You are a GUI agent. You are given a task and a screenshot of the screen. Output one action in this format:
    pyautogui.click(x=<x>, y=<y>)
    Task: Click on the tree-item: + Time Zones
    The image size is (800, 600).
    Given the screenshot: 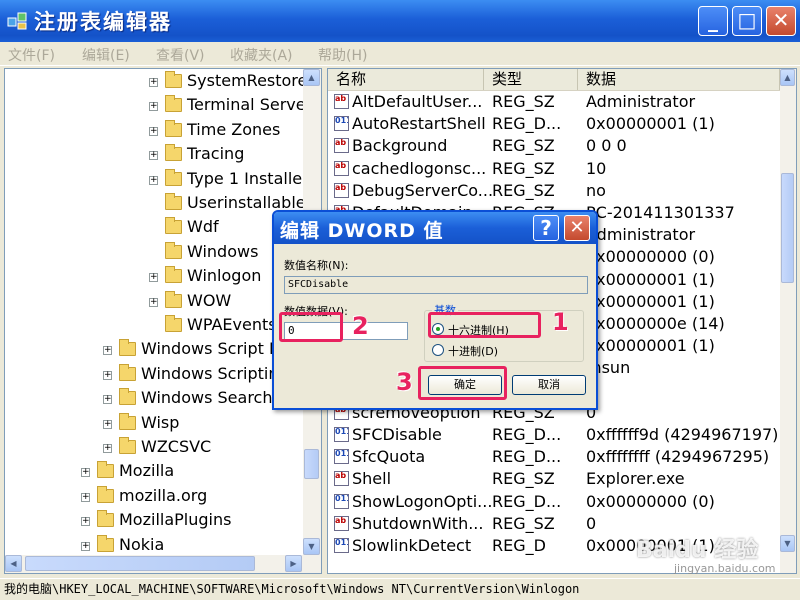 What is the action you would take?
    pyautogui.click(x=154, y=131)
    